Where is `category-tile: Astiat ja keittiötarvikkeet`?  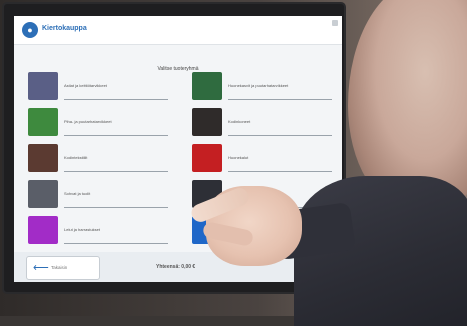
category-tile: Astiat ja keittiötarvikkeet is located at coordinates (98, 86).